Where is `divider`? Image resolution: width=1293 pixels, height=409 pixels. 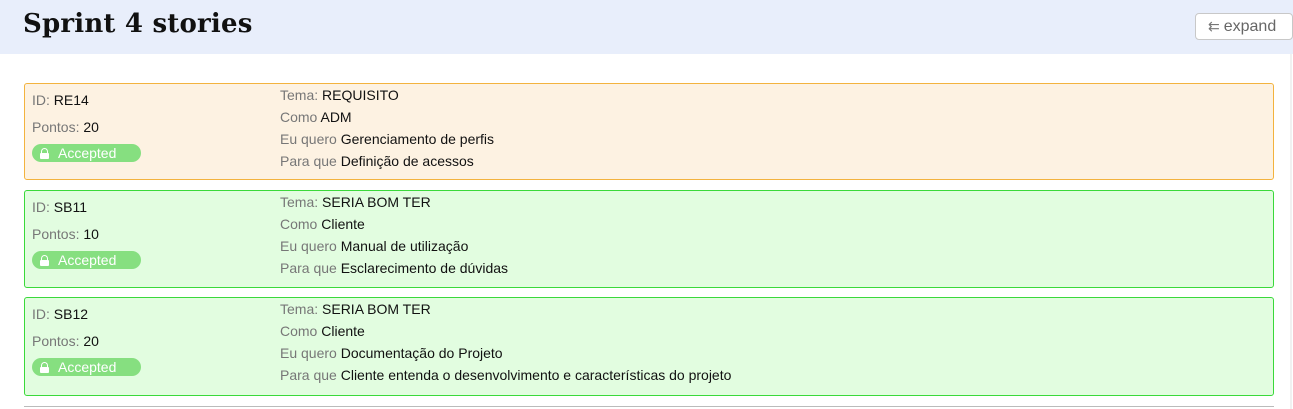 divider is located at coordinates (649, 406).